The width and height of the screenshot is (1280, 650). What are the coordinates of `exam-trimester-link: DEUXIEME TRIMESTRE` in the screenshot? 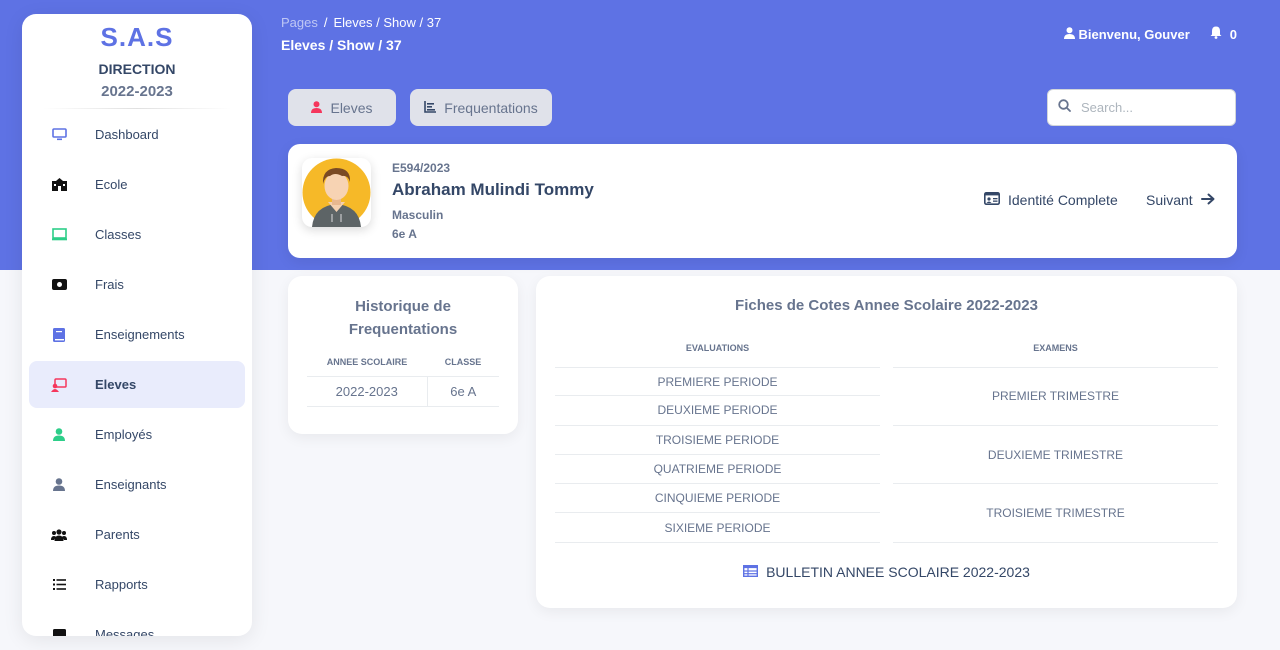 It's located at (1055, 455).